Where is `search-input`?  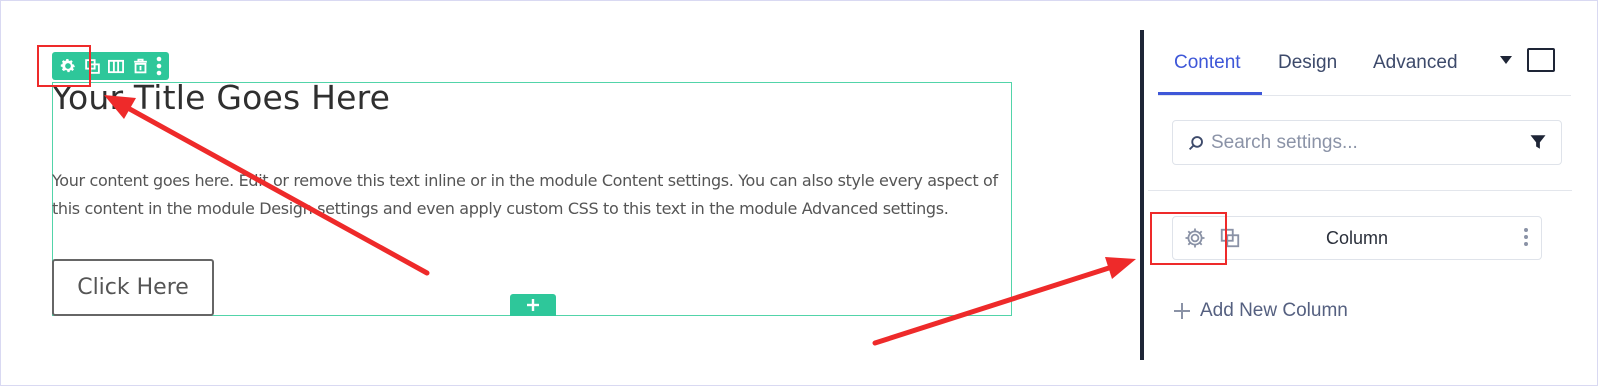
search-input is located at coordinates (1361, 143).